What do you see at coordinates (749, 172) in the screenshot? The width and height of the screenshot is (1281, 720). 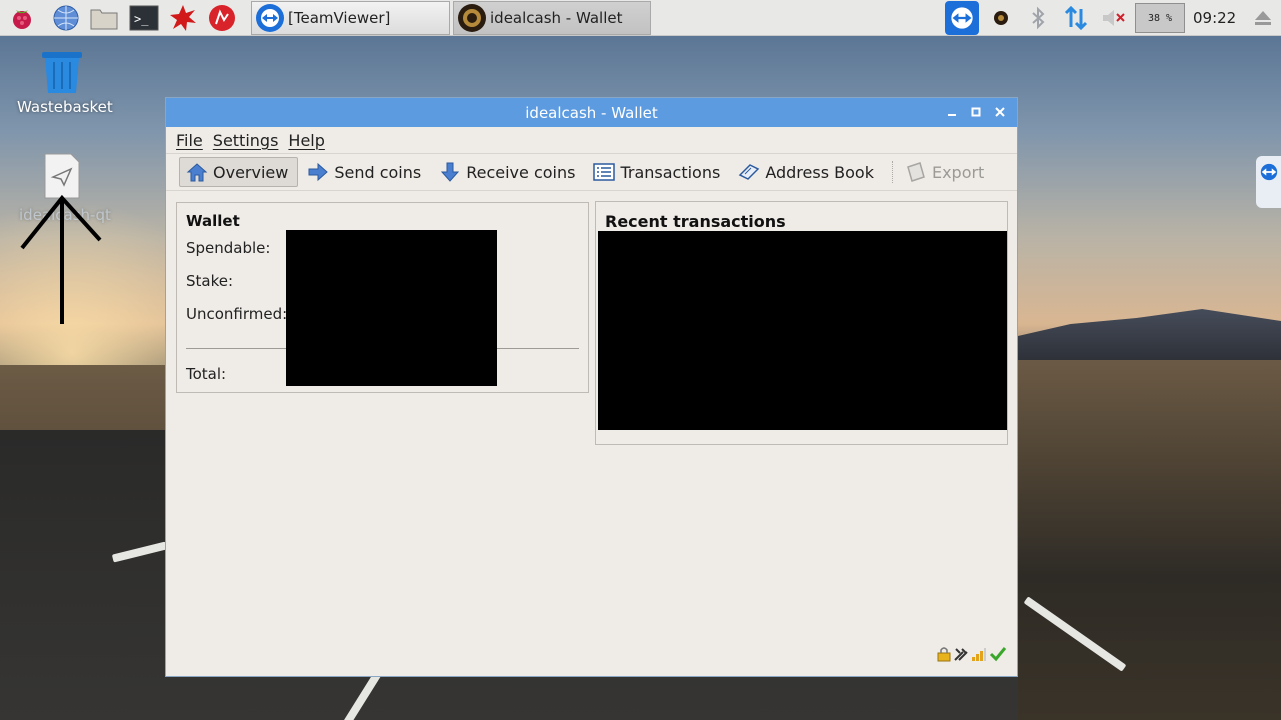 I see `address-book-icon` at bounding box center [749, 172].